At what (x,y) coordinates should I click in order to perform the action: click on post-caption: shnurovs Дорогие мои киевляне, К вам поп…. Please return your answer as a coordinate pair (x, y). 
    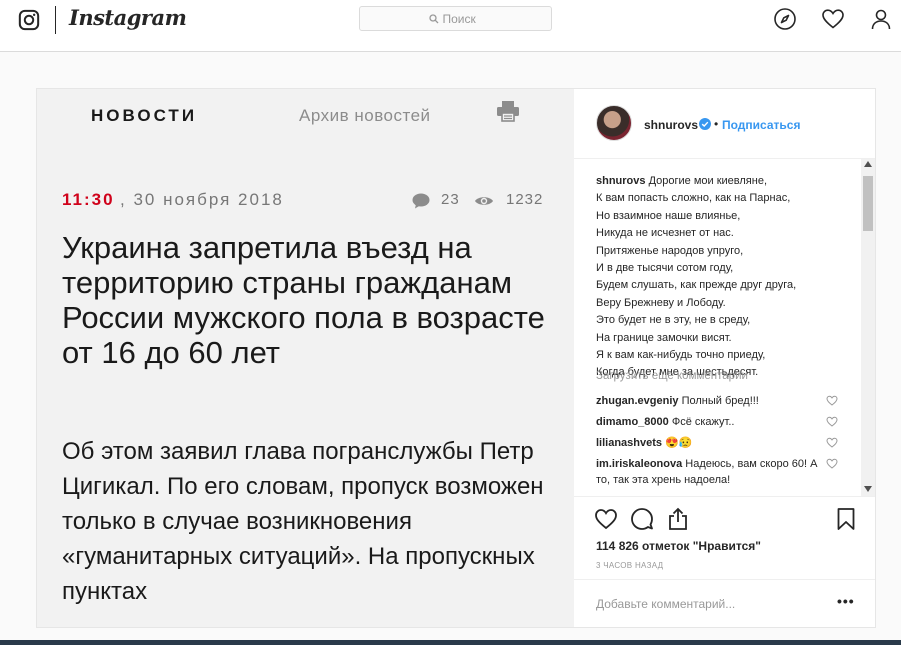
    Looking at the image, I should click on (721, 277).